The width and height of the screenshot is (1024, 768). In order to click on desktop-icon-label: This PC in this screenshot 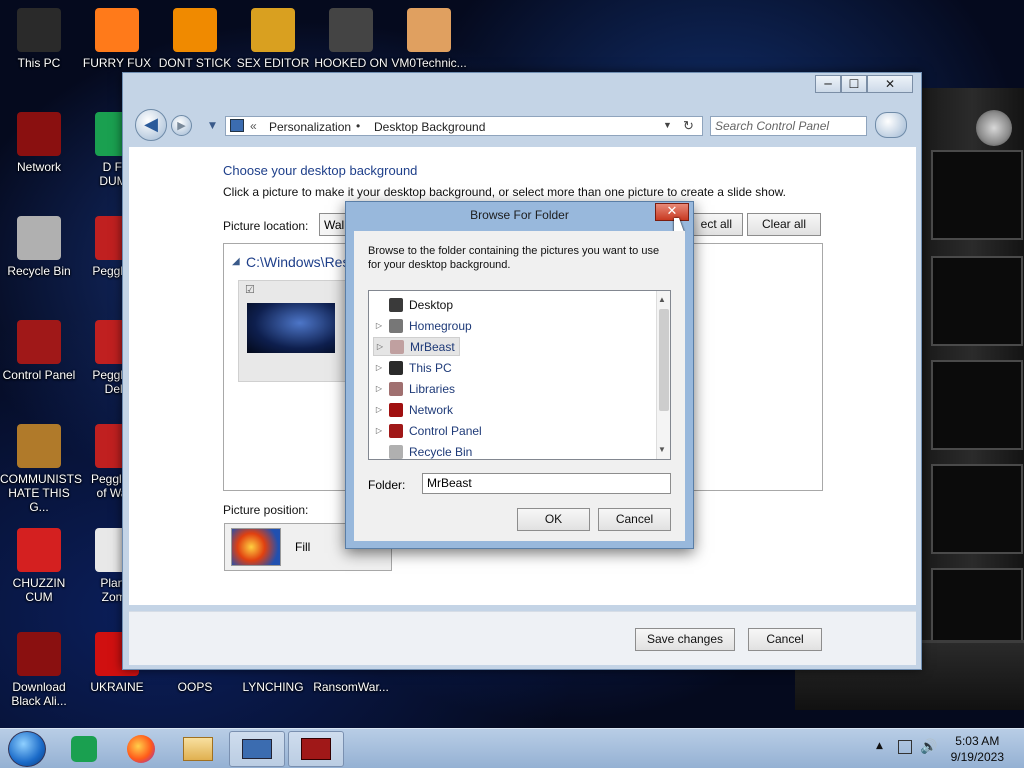, I will do `click(39, 63)`.